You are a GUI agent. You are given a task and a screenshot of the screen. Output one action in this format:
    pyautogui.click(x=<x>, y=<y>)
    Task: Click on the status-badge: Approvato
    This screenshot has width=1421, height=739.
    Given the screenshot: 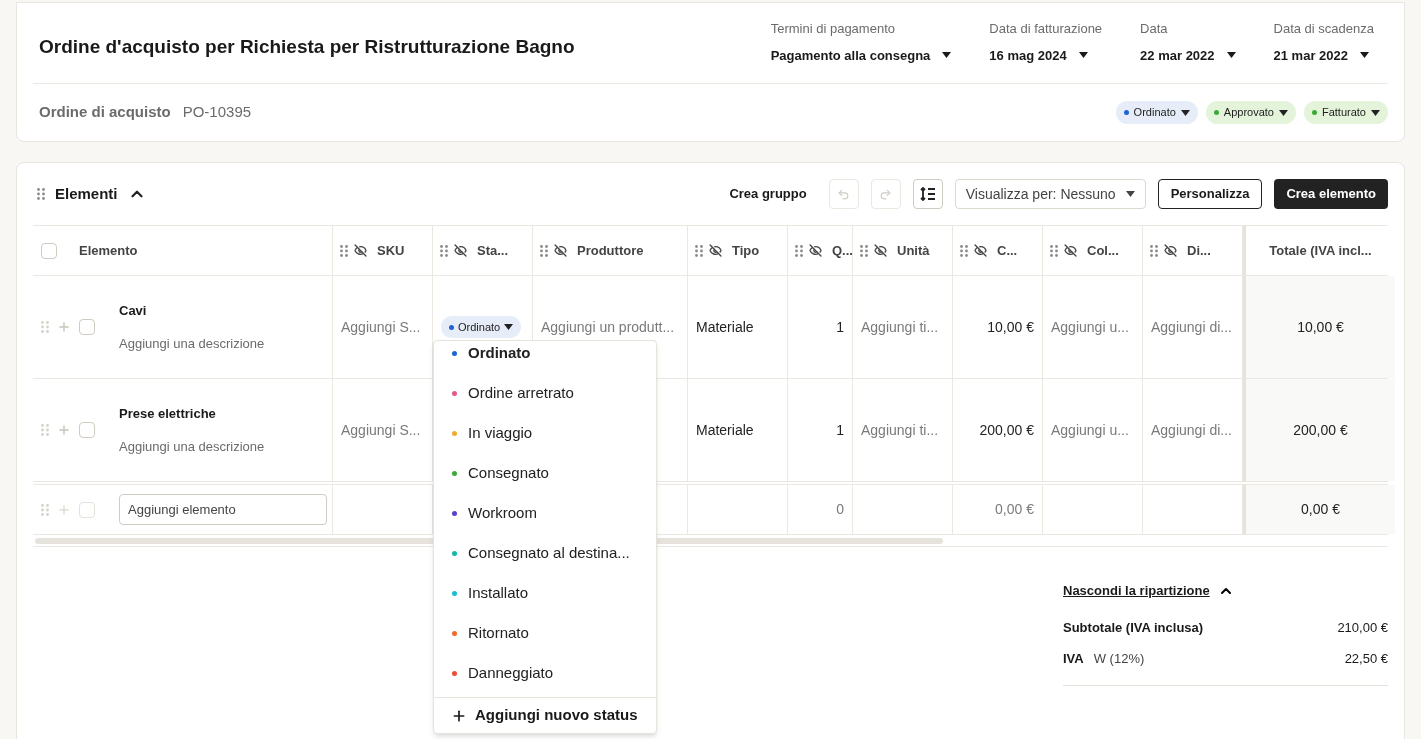 What is the action you would take?
    pyautogui.click(x=1250, y=112)
    